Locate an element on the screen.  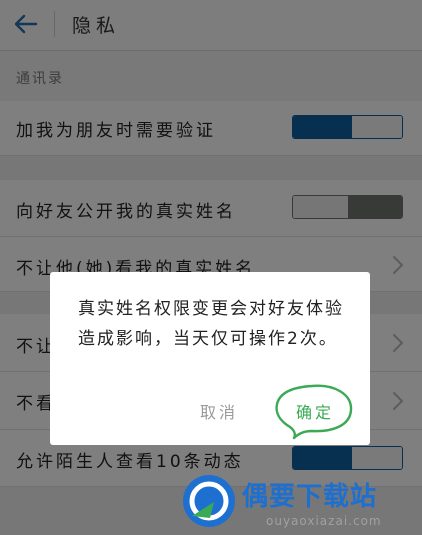
watermark-logo-icon is located at coordinates (209, 501).